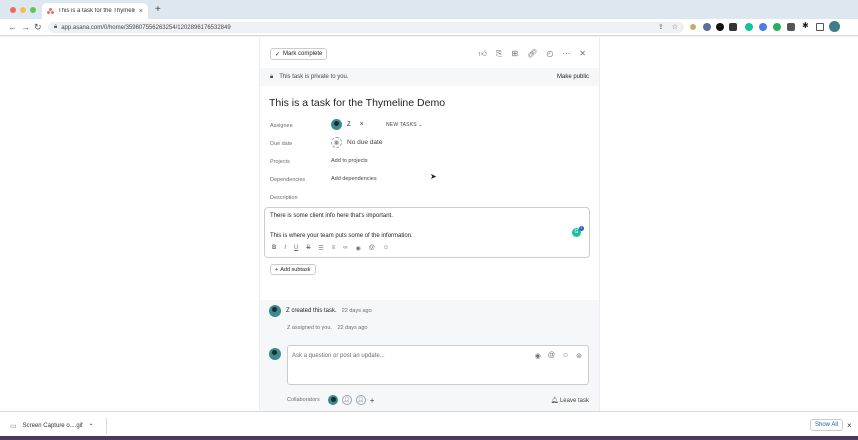  Describe the element at coordinates (346, 400) in the screenshot. I see `add-collaborator-icon: 👤︎` at that location.